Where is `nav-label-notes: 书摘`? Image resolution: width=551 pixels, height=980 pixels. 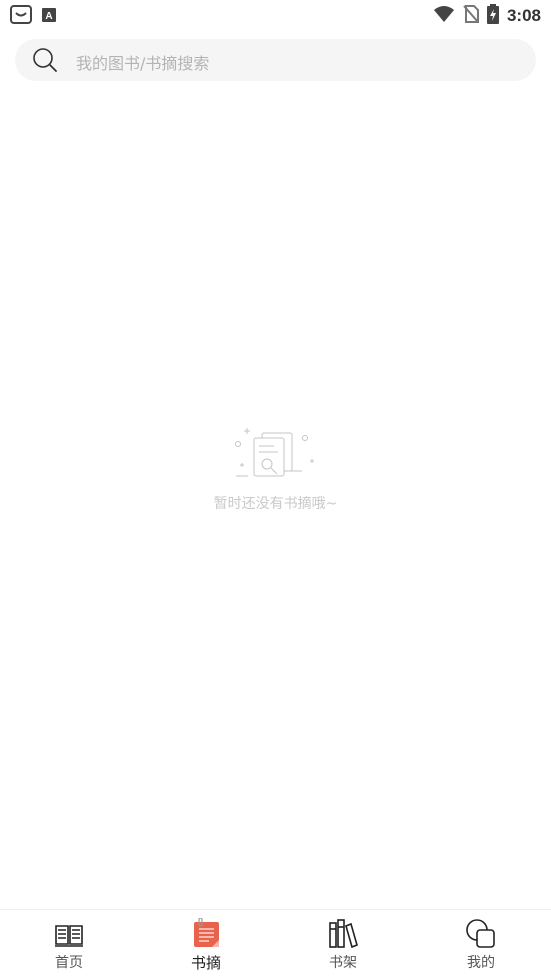
nav-label-notes: 书摘 is located at coordinates (205, 963).